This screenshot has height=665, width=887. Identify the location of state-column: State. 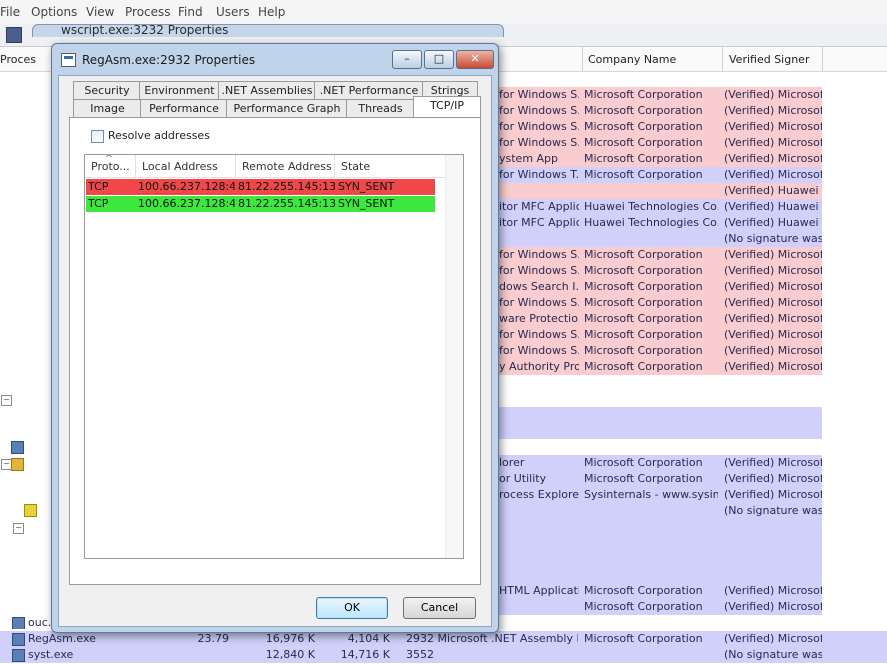
(385, 166).